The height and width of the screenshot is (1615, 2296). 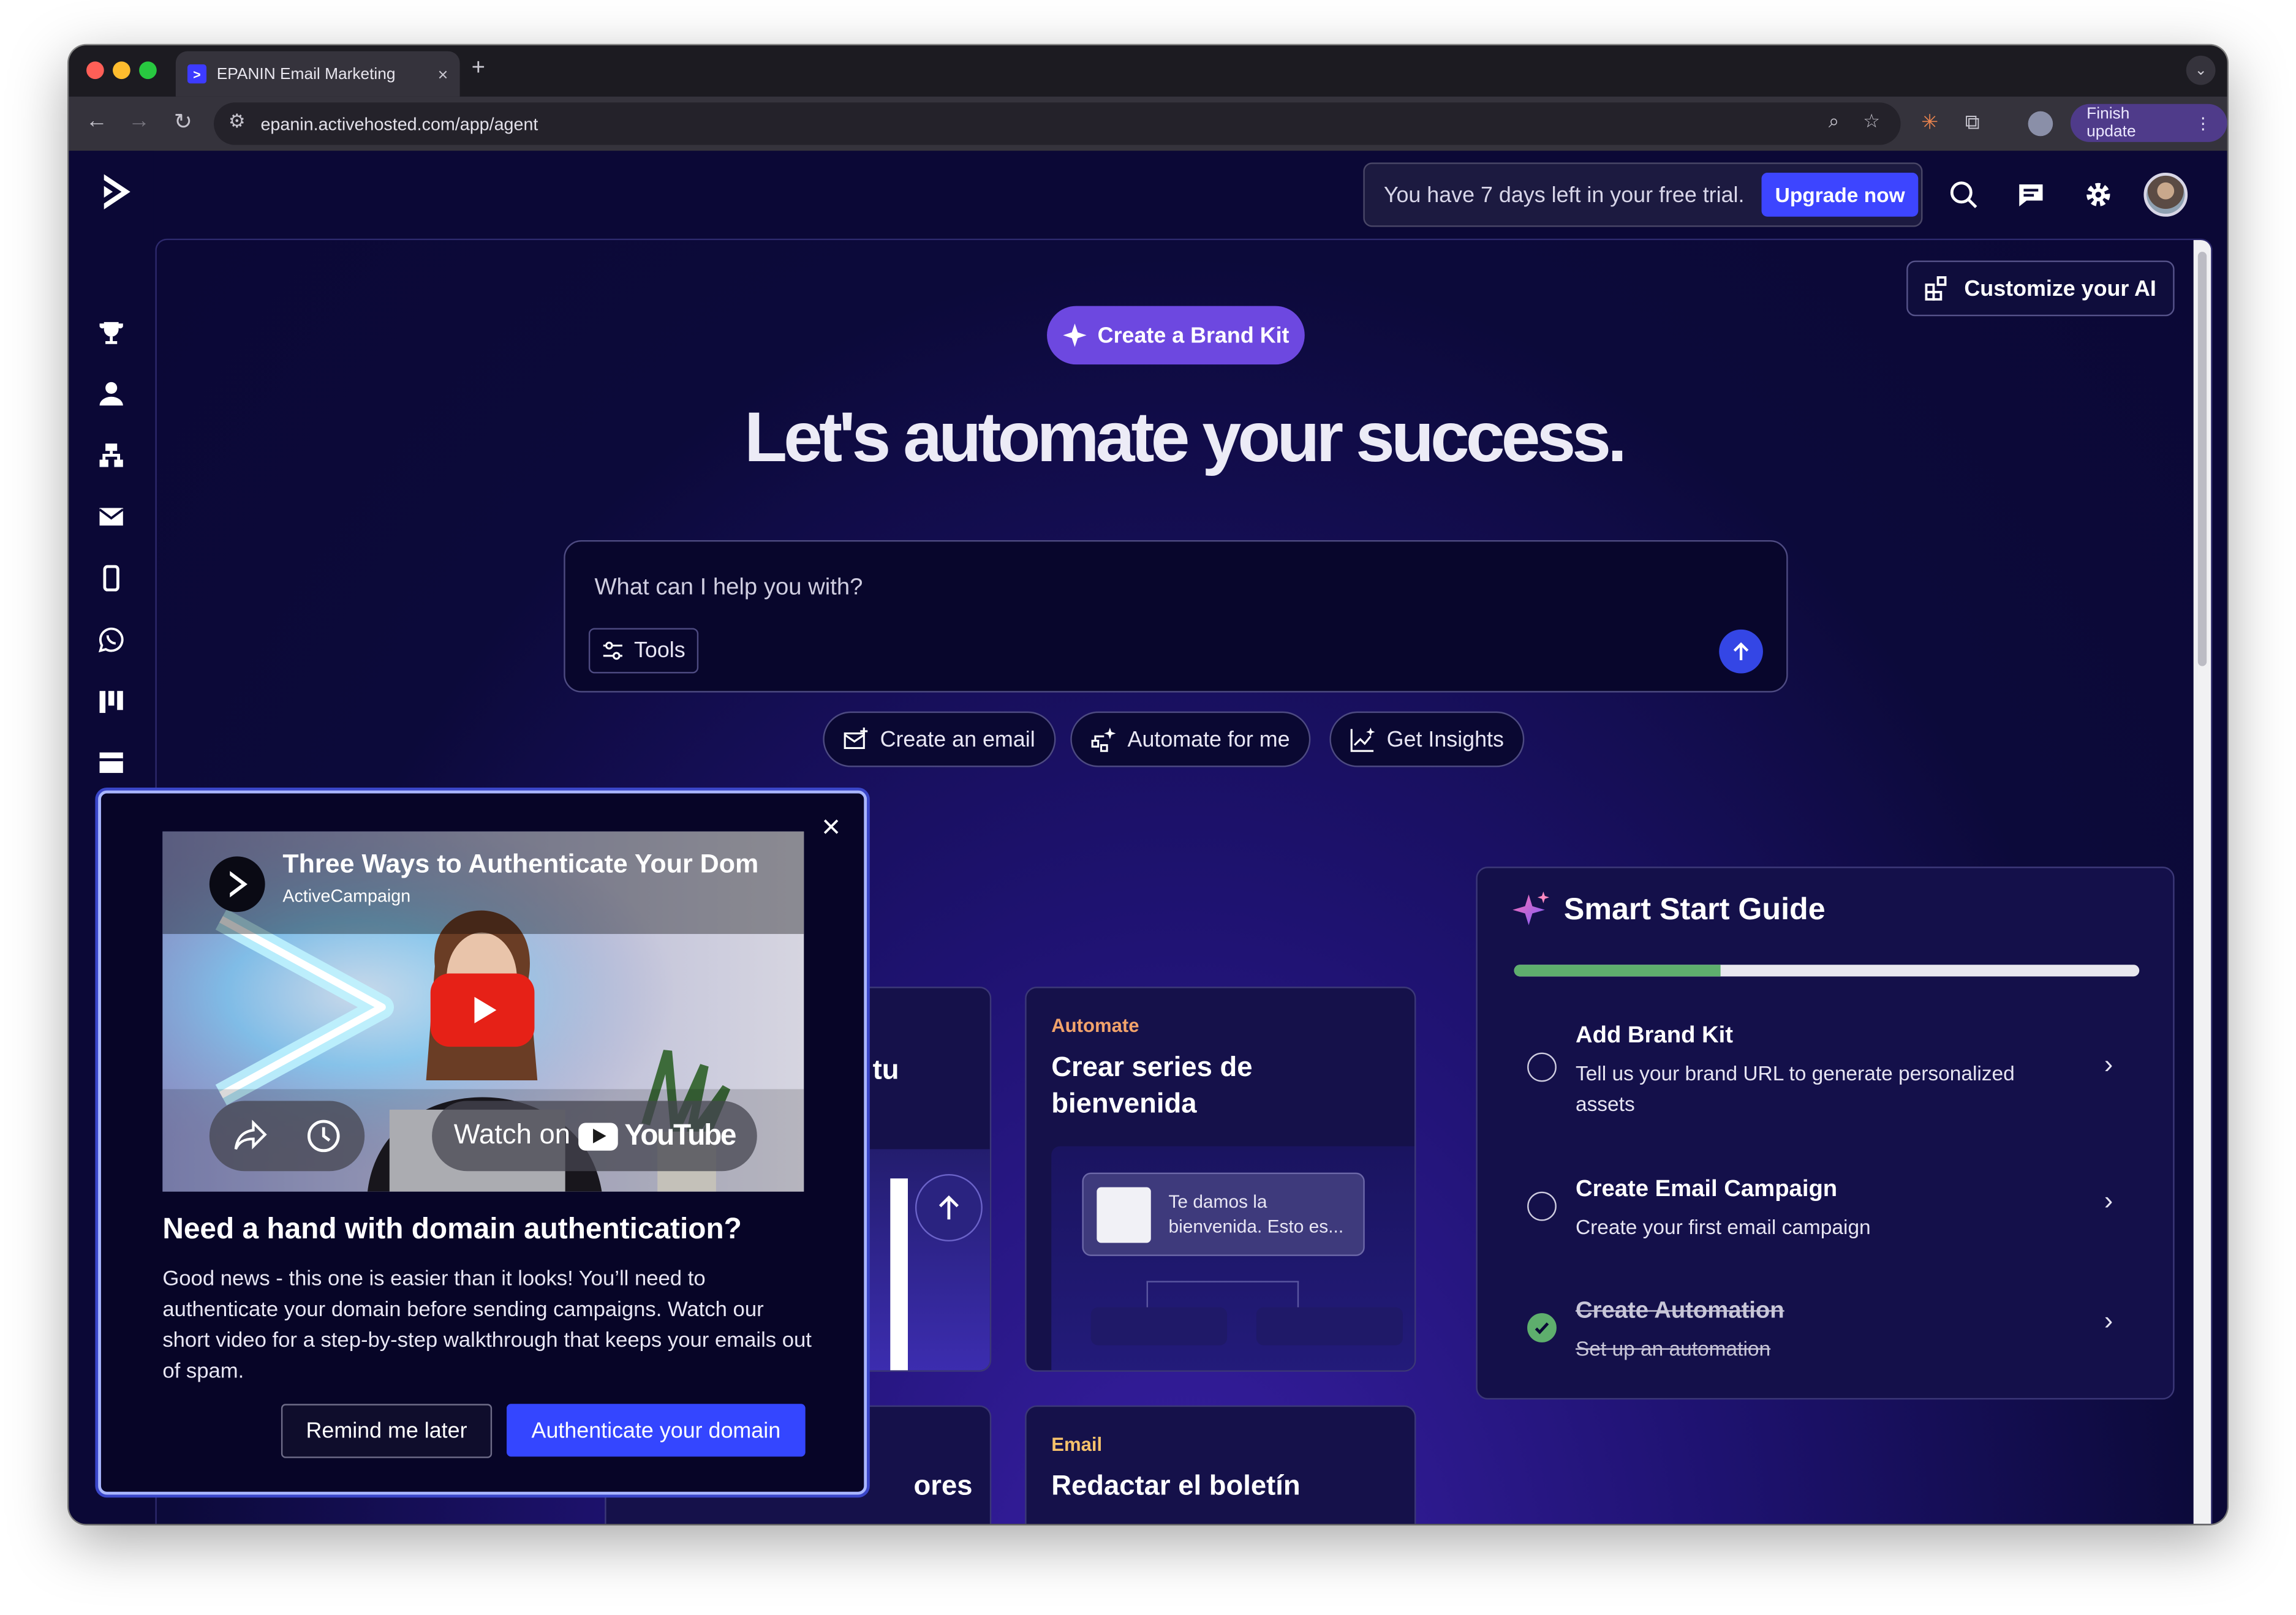 What do you see at coordinates (1694, 910) in the screenshot?
I see `smart-start-title: Smart Start Guide` at bounding box center [1694, 910].